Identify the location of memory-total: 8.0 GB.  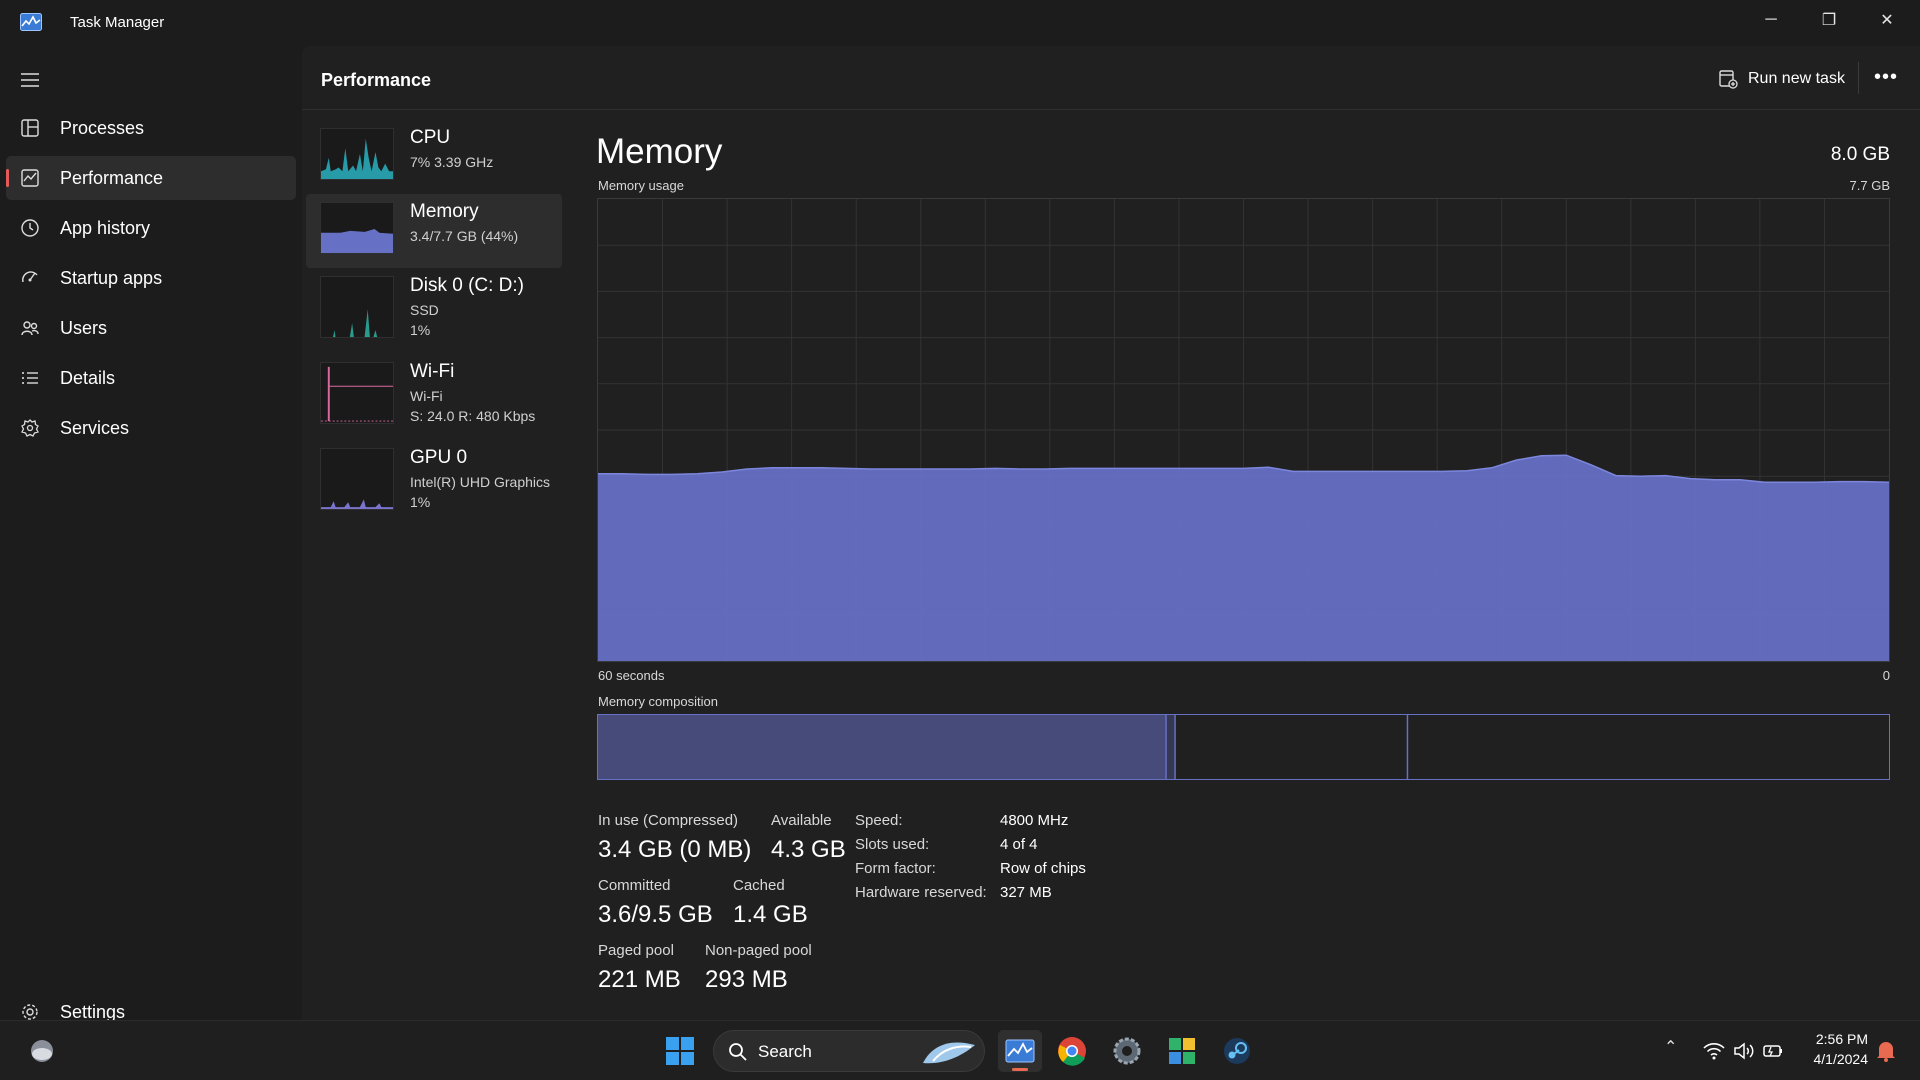
(1860, 154).